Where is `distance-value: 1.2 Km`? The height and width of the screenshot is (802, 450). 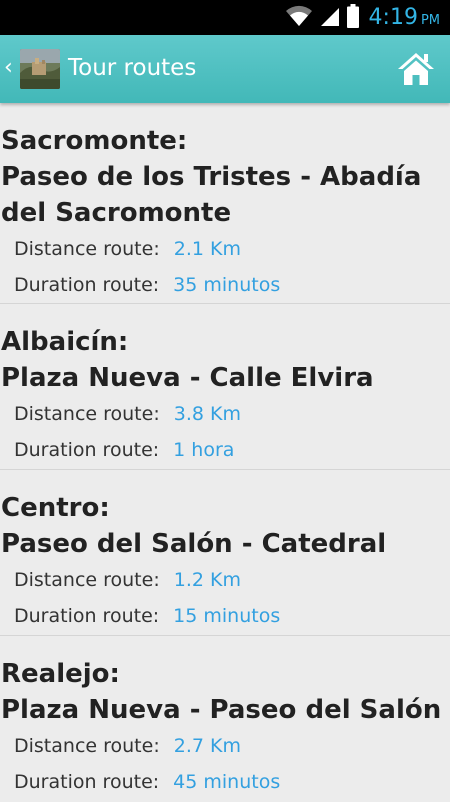 distance-value: 1.2 Km is located at coordinates (207, 580).